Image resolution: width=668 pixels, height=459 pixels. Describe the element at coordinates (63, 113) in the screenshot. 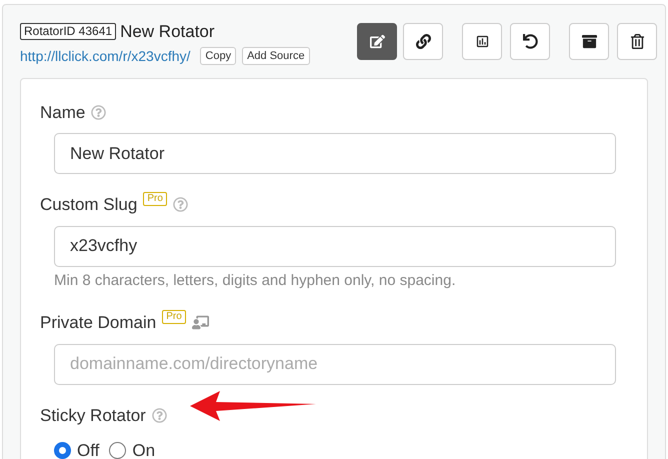

I see `field-label: Name` at that location.